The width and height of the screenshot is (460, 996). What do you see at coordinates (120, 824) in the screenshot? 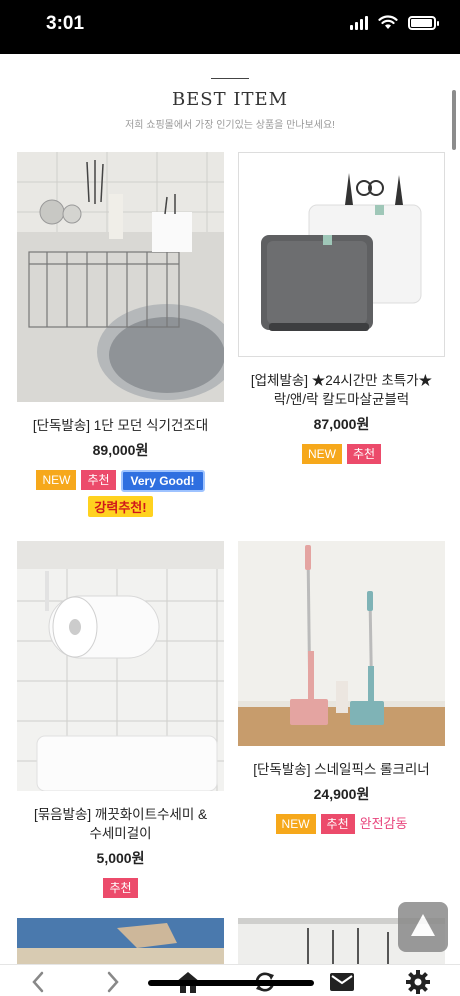
I see `product-name: [묶음발송] 깨끗화이트수세미 & 수세미걸이` at bounding box center [120, 824].